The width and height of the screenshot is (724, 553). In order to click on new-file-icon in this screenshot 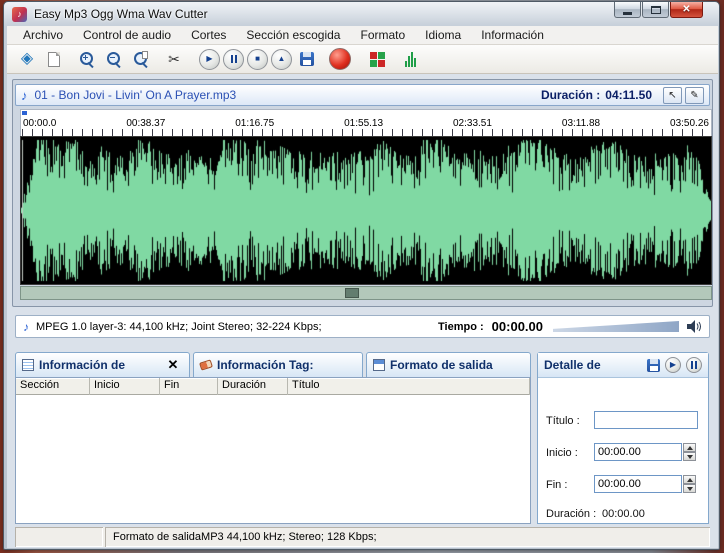, I will do `click(54, 59)`.